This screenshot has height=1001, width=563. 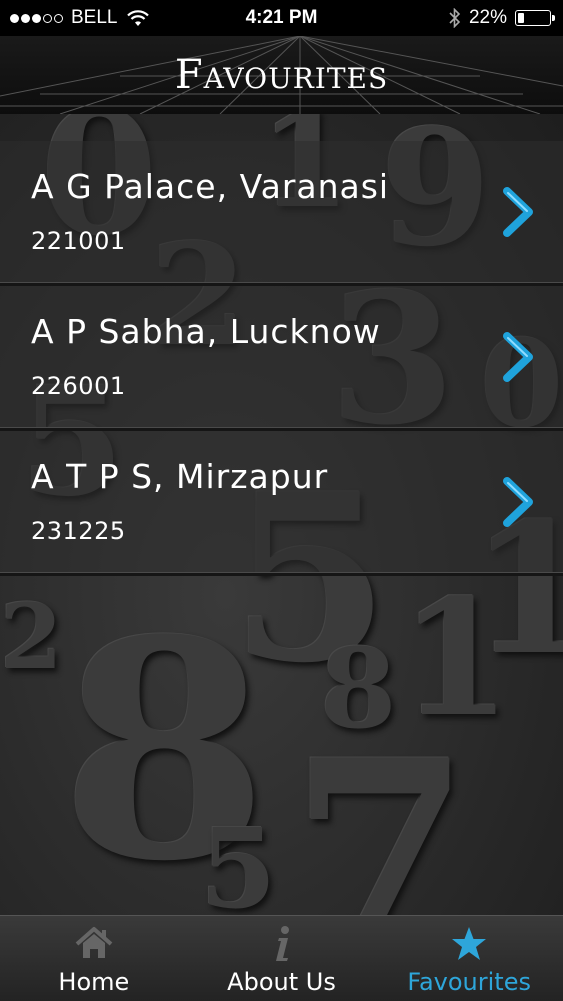 I want to click on info-icon, so click(x=282, y=943).